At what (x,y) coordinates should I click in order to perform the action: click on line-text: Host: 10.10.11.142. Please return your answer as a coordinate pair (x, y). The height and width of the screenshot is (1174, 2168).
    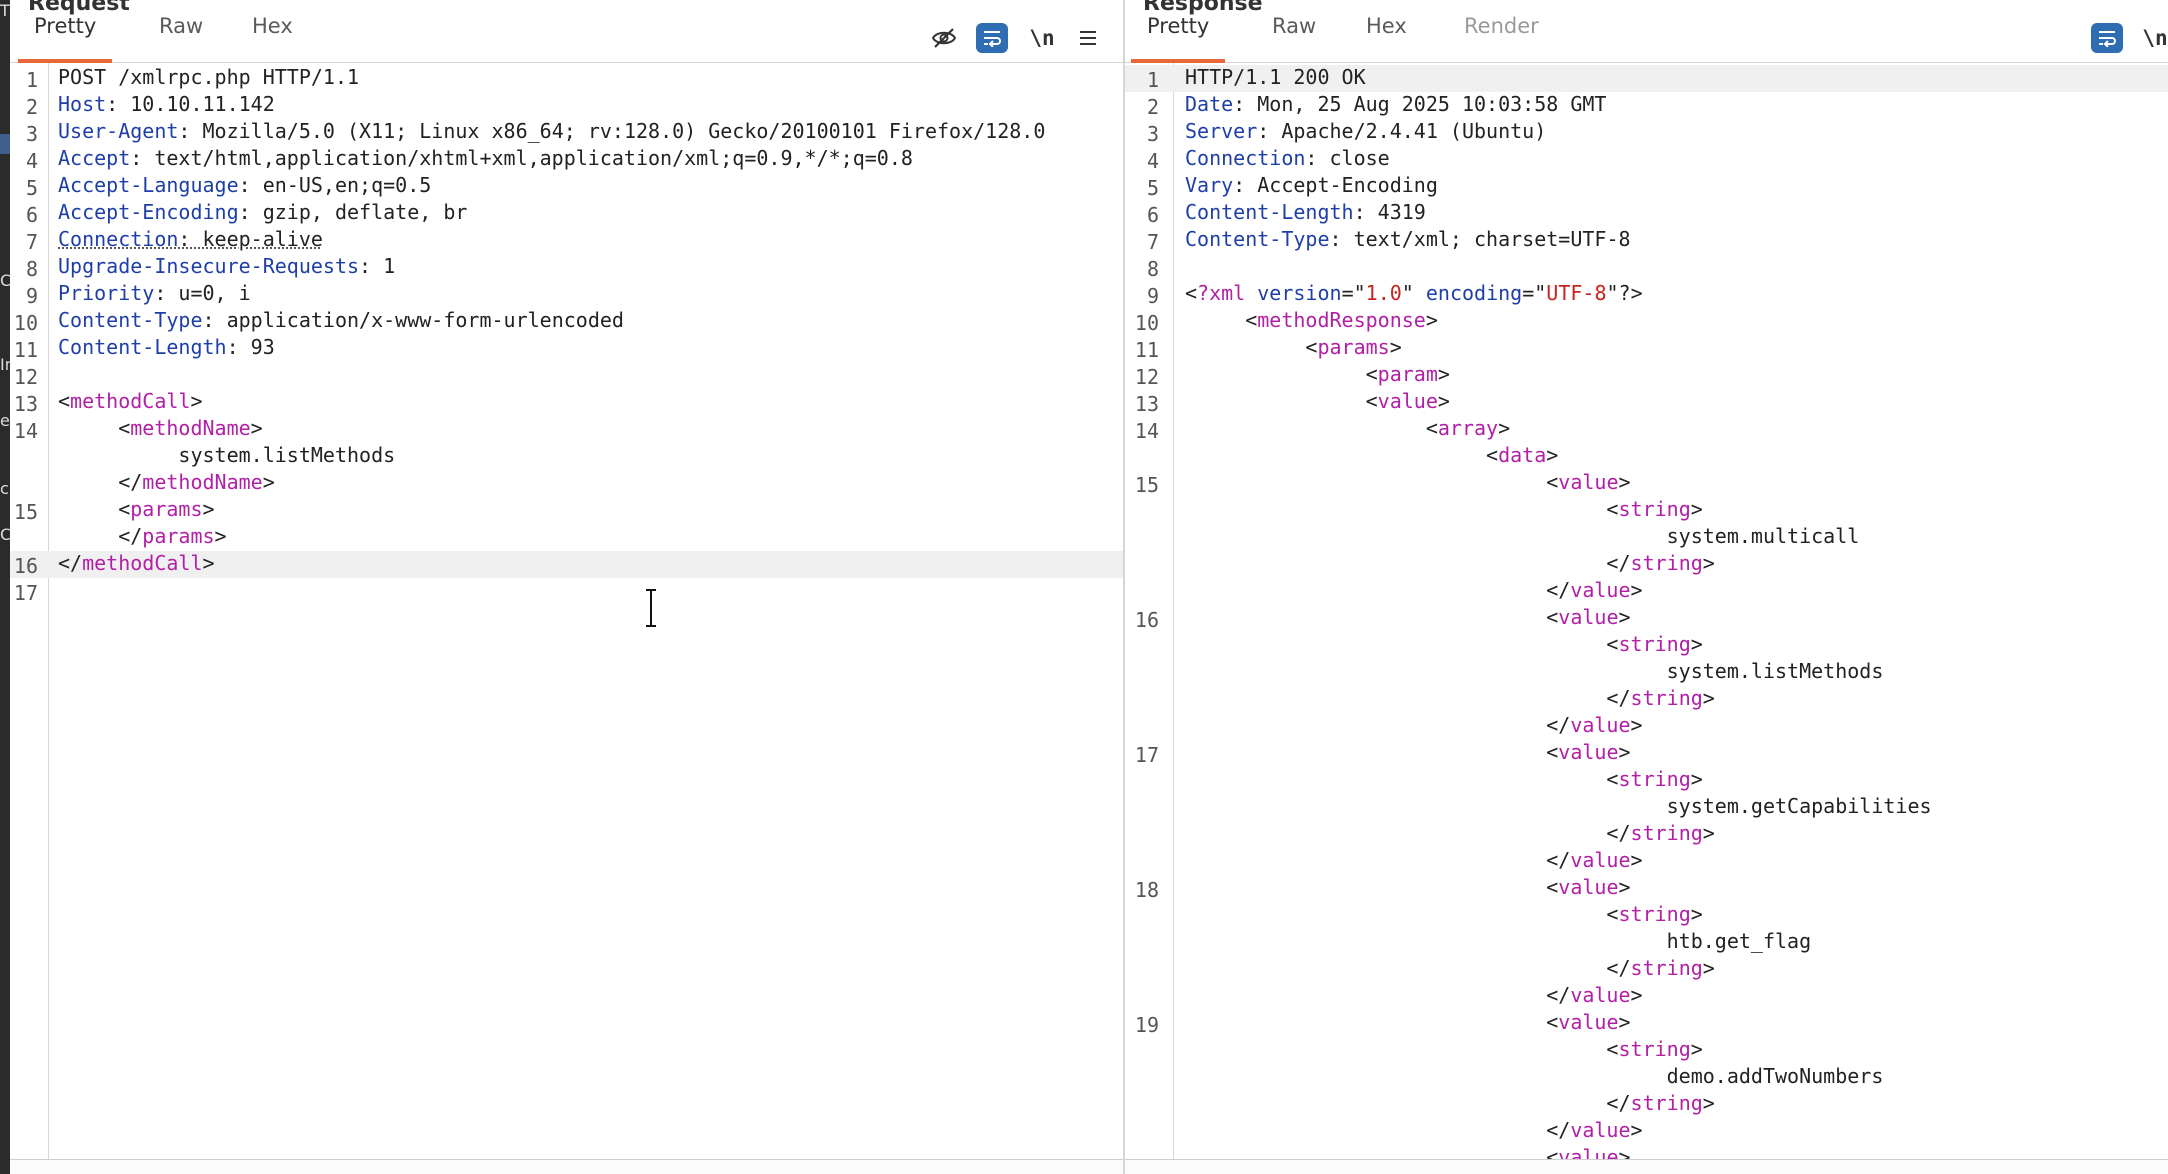
    Looking at the image, I should click on (166, 104).